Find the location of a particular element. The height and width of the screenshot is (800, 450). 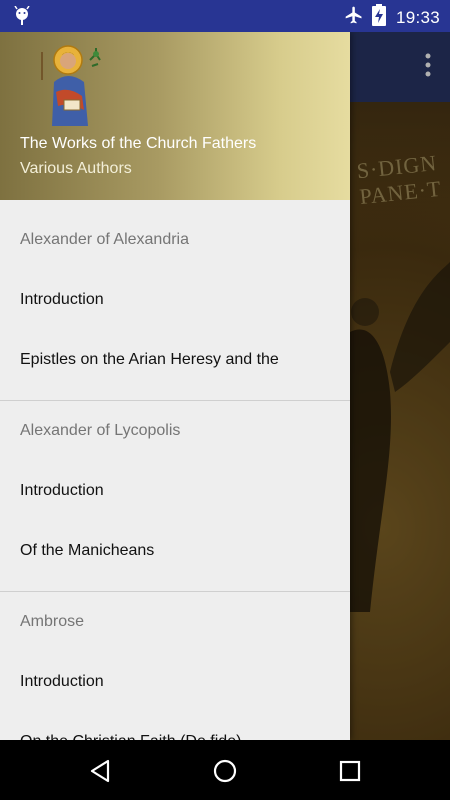

status-bar: 19:33 is located at coordinates (225, 16).